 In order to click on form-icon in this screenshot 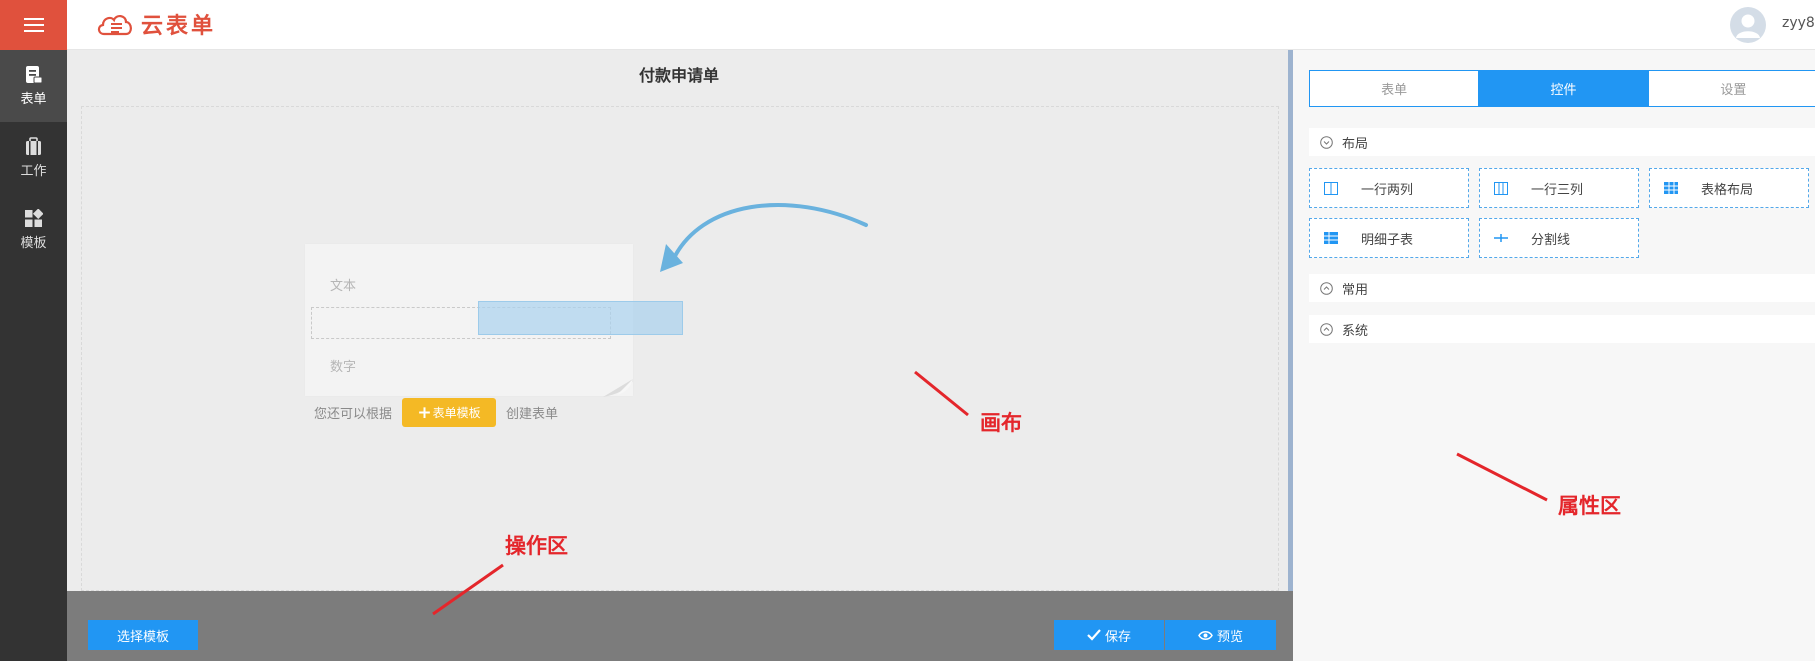, I will do `click(34, 75)`.